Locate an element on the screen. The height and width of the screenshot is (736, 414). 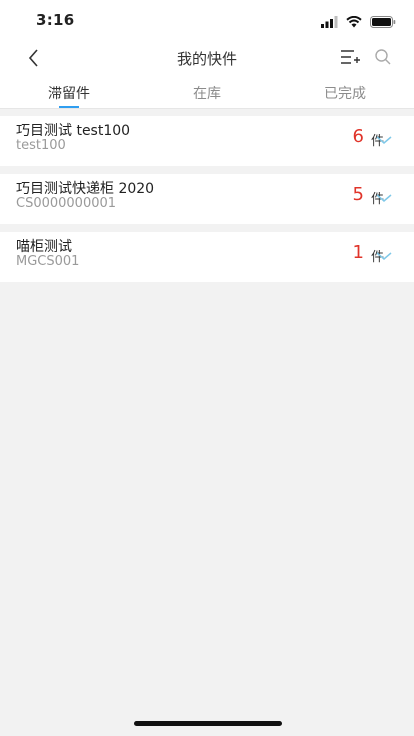
parcel-count: 5 is located at coordinates (358, 194).